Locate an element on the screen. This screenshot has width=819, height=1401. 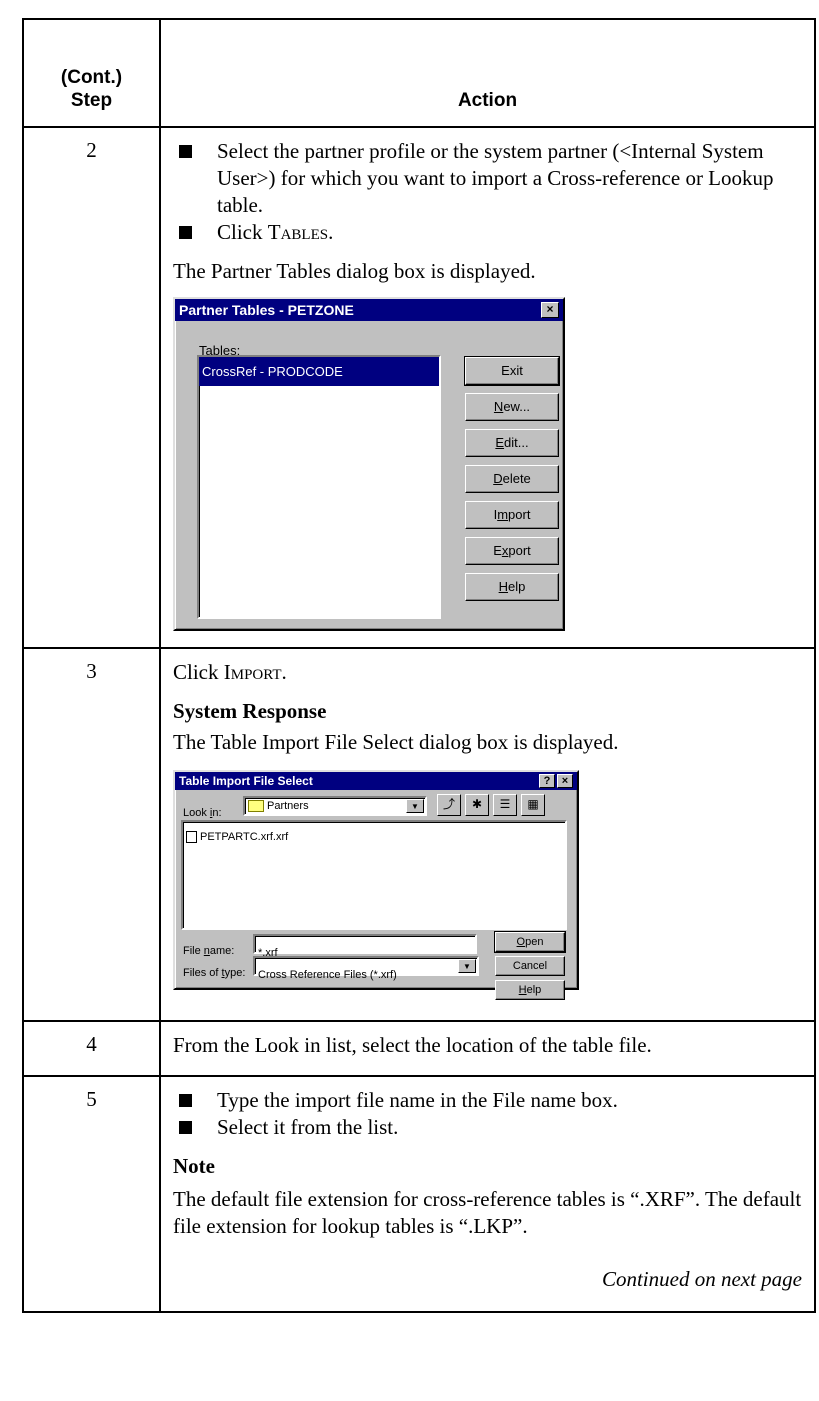
list-item: PETPARTC.xrf.xrf is located at coordinates (374, 837).